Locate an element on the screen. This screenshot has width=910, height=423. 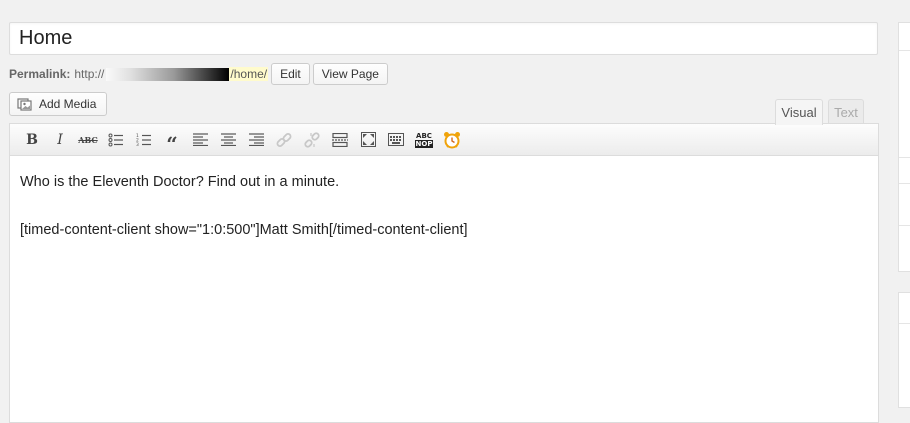
add-media-label: Add Media is located at coordinates (68, 104).